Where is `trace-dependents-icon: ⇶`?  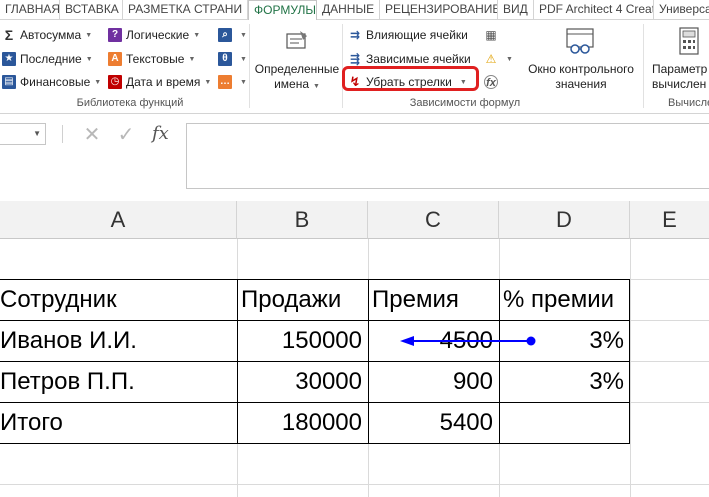 trace-dependents-icon: ⇶ is located at coordinates (355, 59).